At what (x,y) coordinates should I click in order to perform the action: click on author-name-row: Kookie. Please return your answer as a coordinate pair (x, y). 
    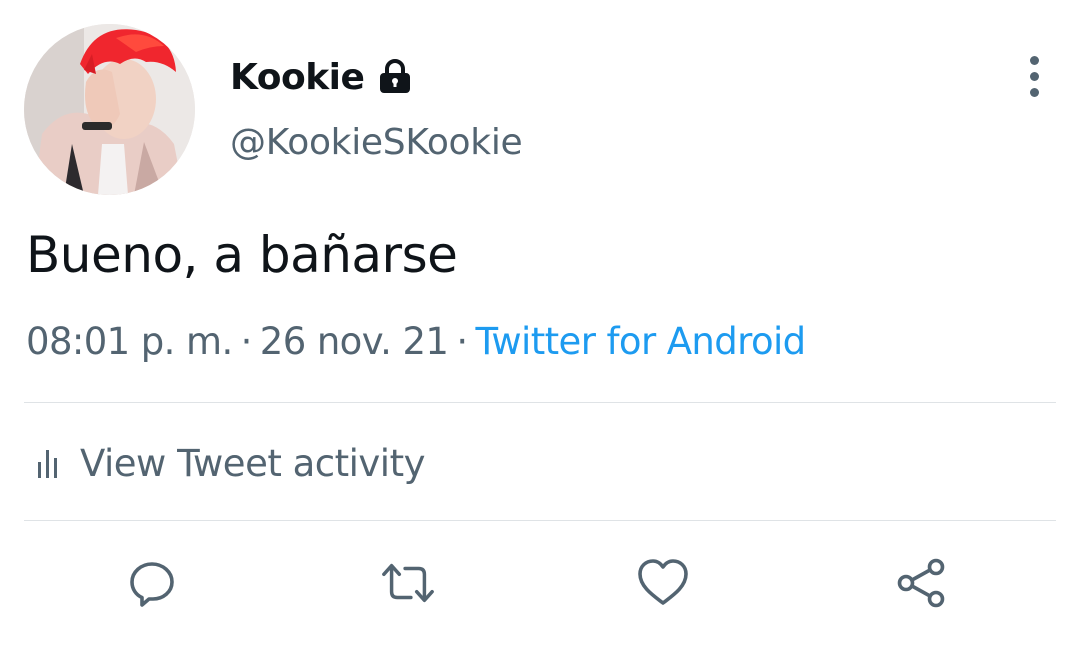
    Looking at the image, I should click on (321, 77).